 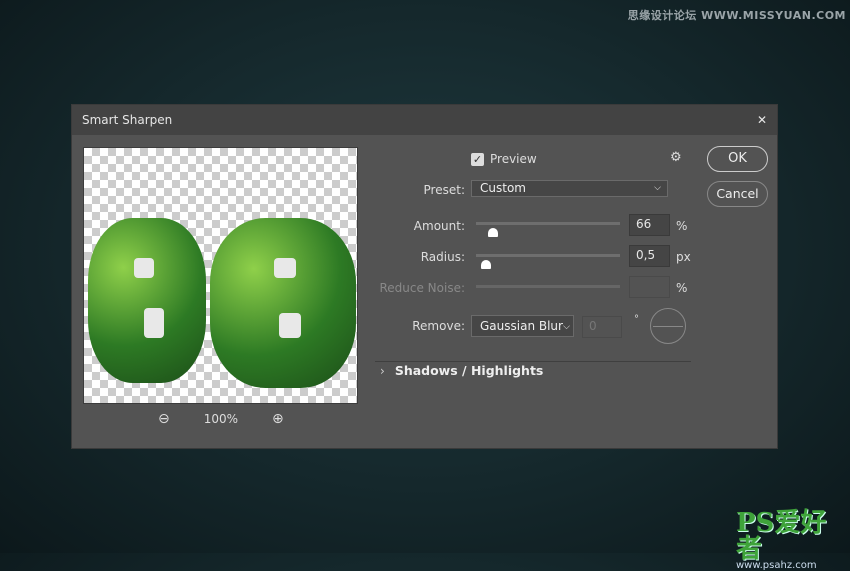 What do you see at coordinates (737, 159) in the screenshot?
I see `ok-button: OK` at bounding box center [737, 159].